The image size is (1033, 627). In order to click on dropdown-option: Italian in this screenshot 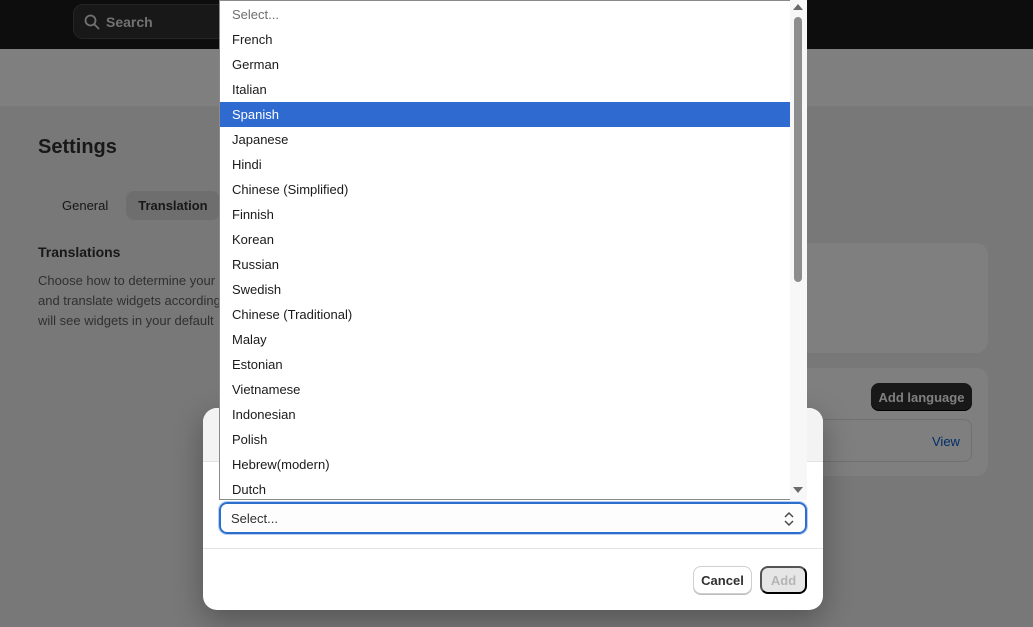, I will do `click(505, 89)`.